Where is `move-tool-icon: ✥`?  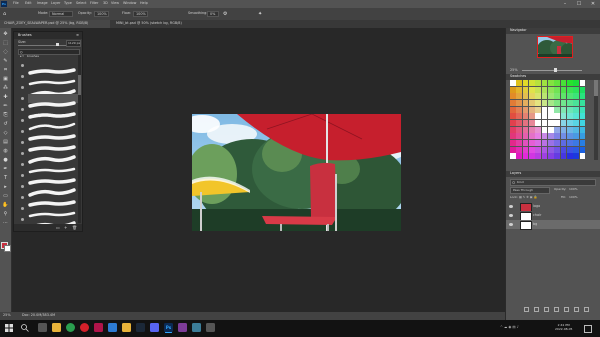 move-tool-icon: ✥ is located at coordinates (5, 34).